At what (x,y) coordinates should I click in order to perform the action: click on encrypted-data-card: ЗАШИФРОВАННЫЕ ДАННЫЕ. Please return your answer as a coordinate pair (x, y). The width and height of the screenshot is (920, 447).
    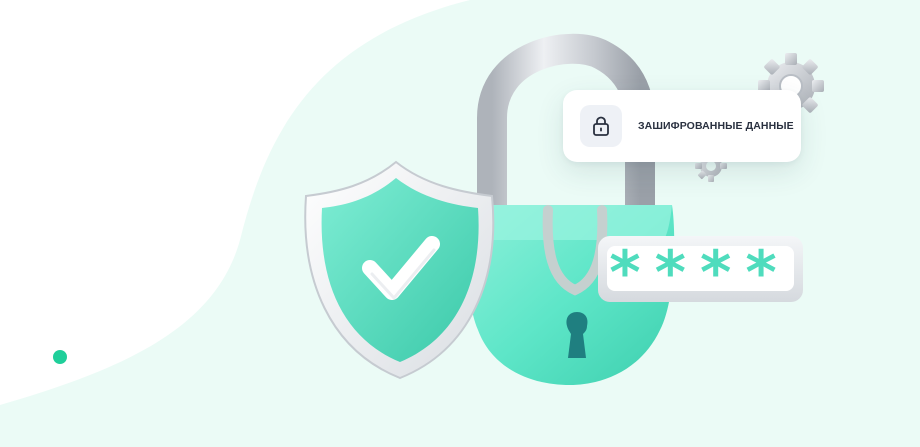
    Looking at the image, I should click on (682, 126).